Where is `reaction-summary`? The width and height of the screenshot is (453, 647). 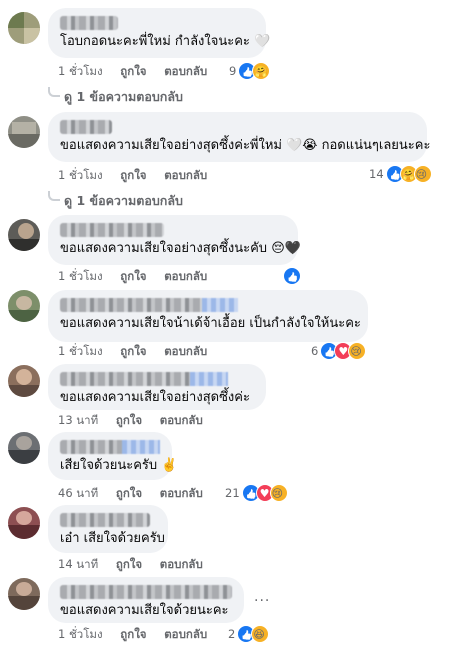
reaction-summary is located at coordinates (292, 275).